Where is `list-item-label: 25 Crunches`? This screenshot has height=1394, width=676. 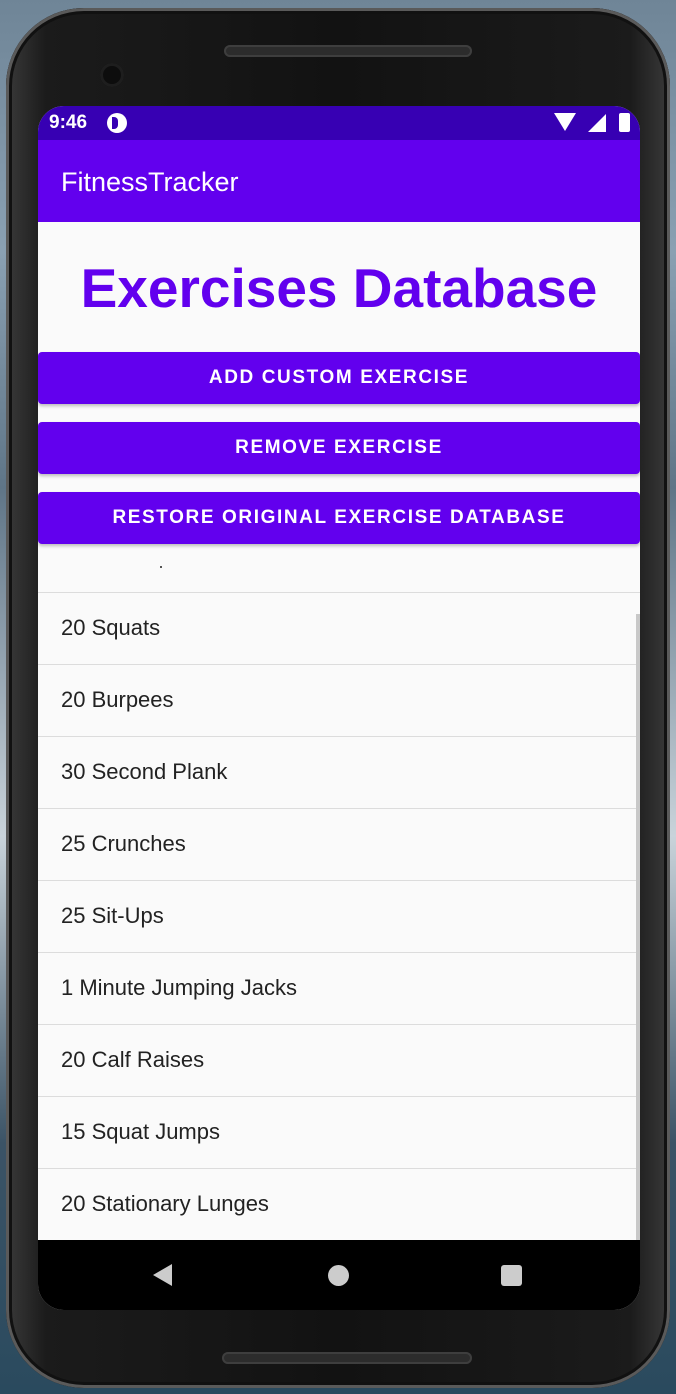
list-item-label: 25 Crunches is located at coordinates (123, 843).